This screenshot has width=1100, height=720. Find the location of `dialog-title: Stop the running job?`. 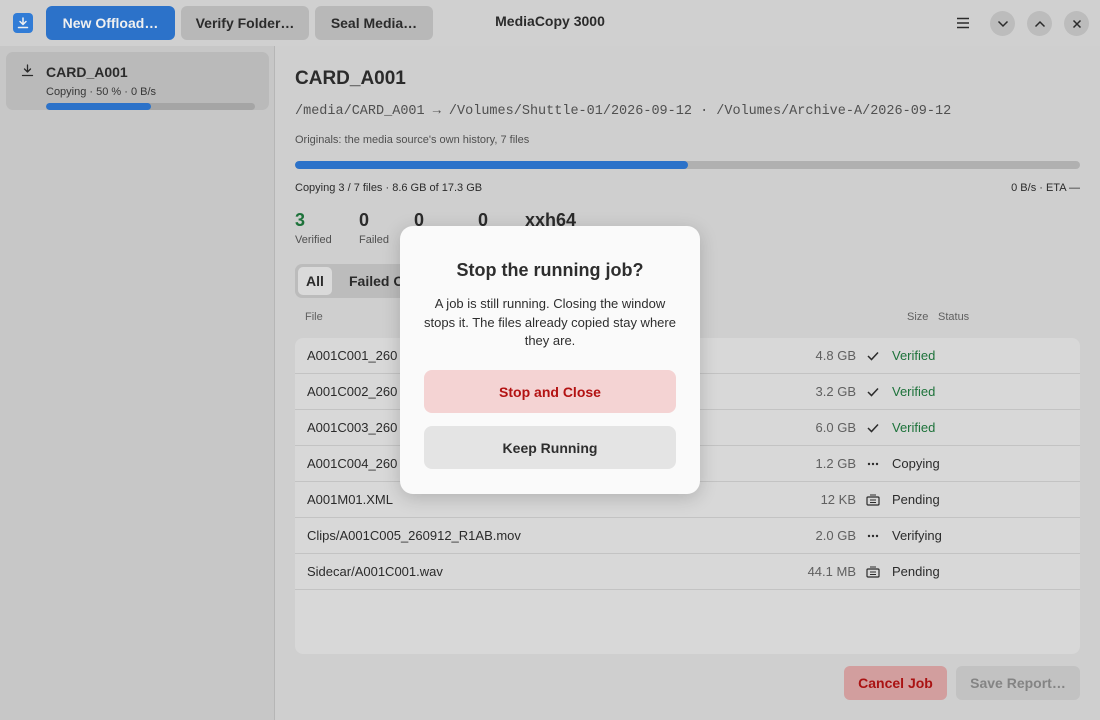

dialog-title: Stop the running job? is located at coordinates (550, 270).